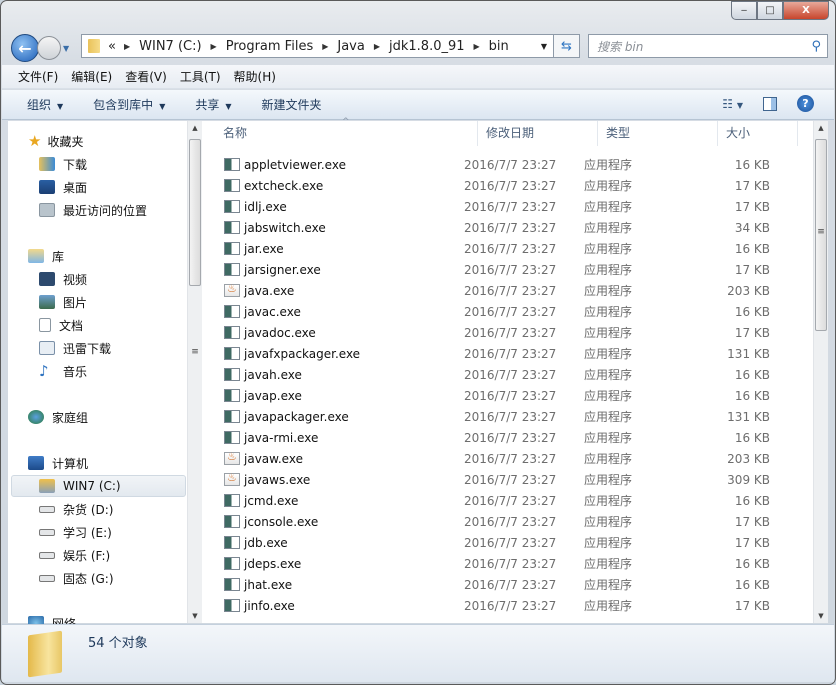  I want to click on nav-libraries: 库, so click(46, 256).